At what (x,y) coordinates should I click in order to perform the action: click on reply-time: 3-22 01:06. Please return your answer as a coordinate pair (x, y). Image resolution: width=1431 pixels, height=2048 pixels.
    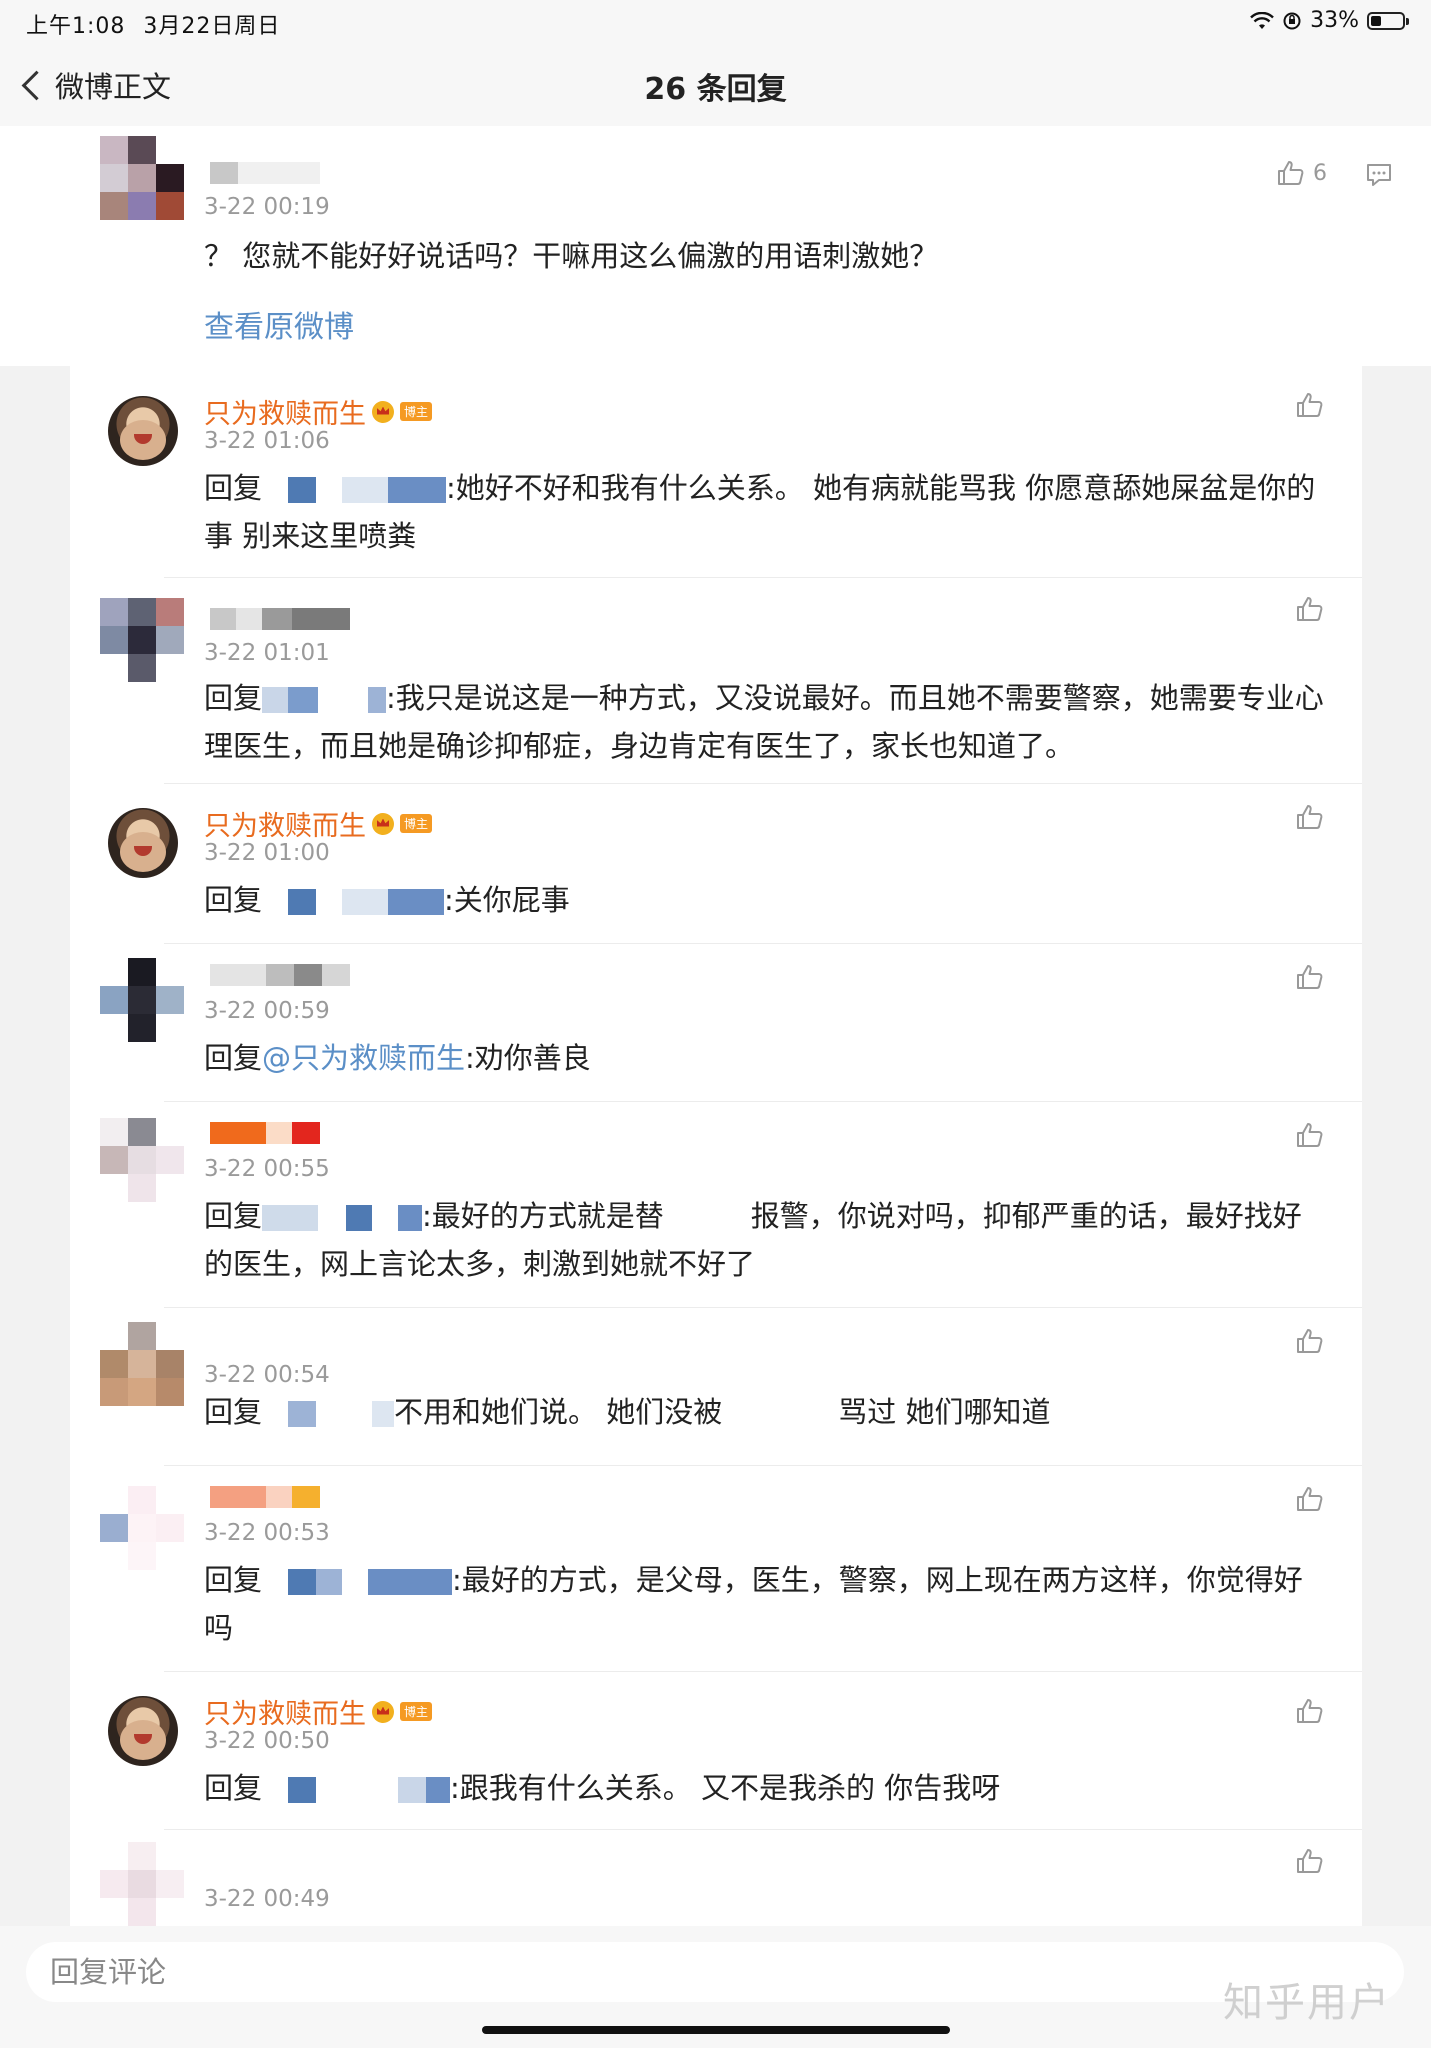
    Looking at the image, I should click on (267, 441).